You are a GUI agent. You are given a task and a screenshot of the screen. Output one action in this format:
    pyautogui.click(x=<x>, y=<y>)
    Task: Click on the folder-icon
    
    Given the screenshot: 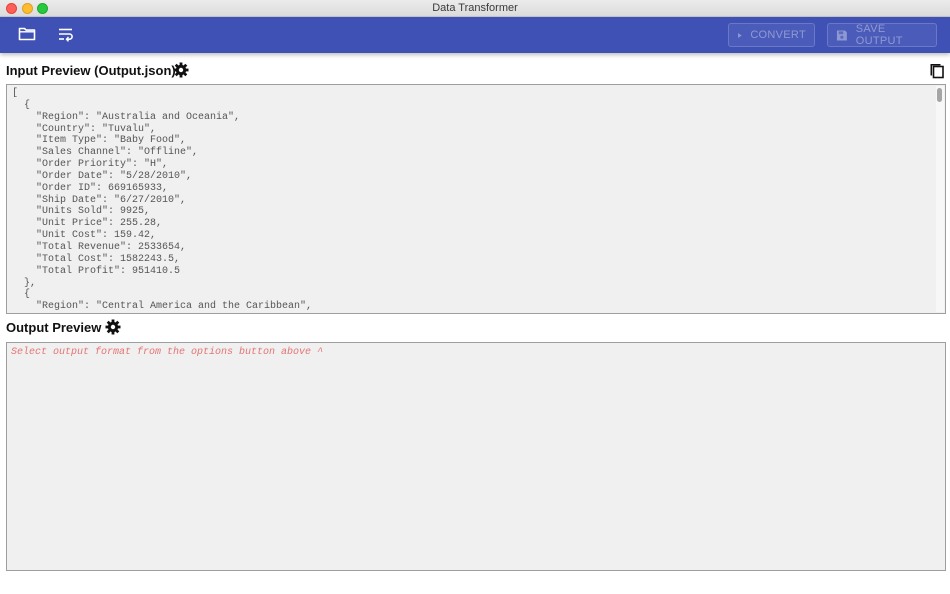 What is the action you would take?
    pyautogui.click(x=28, y=35)
    